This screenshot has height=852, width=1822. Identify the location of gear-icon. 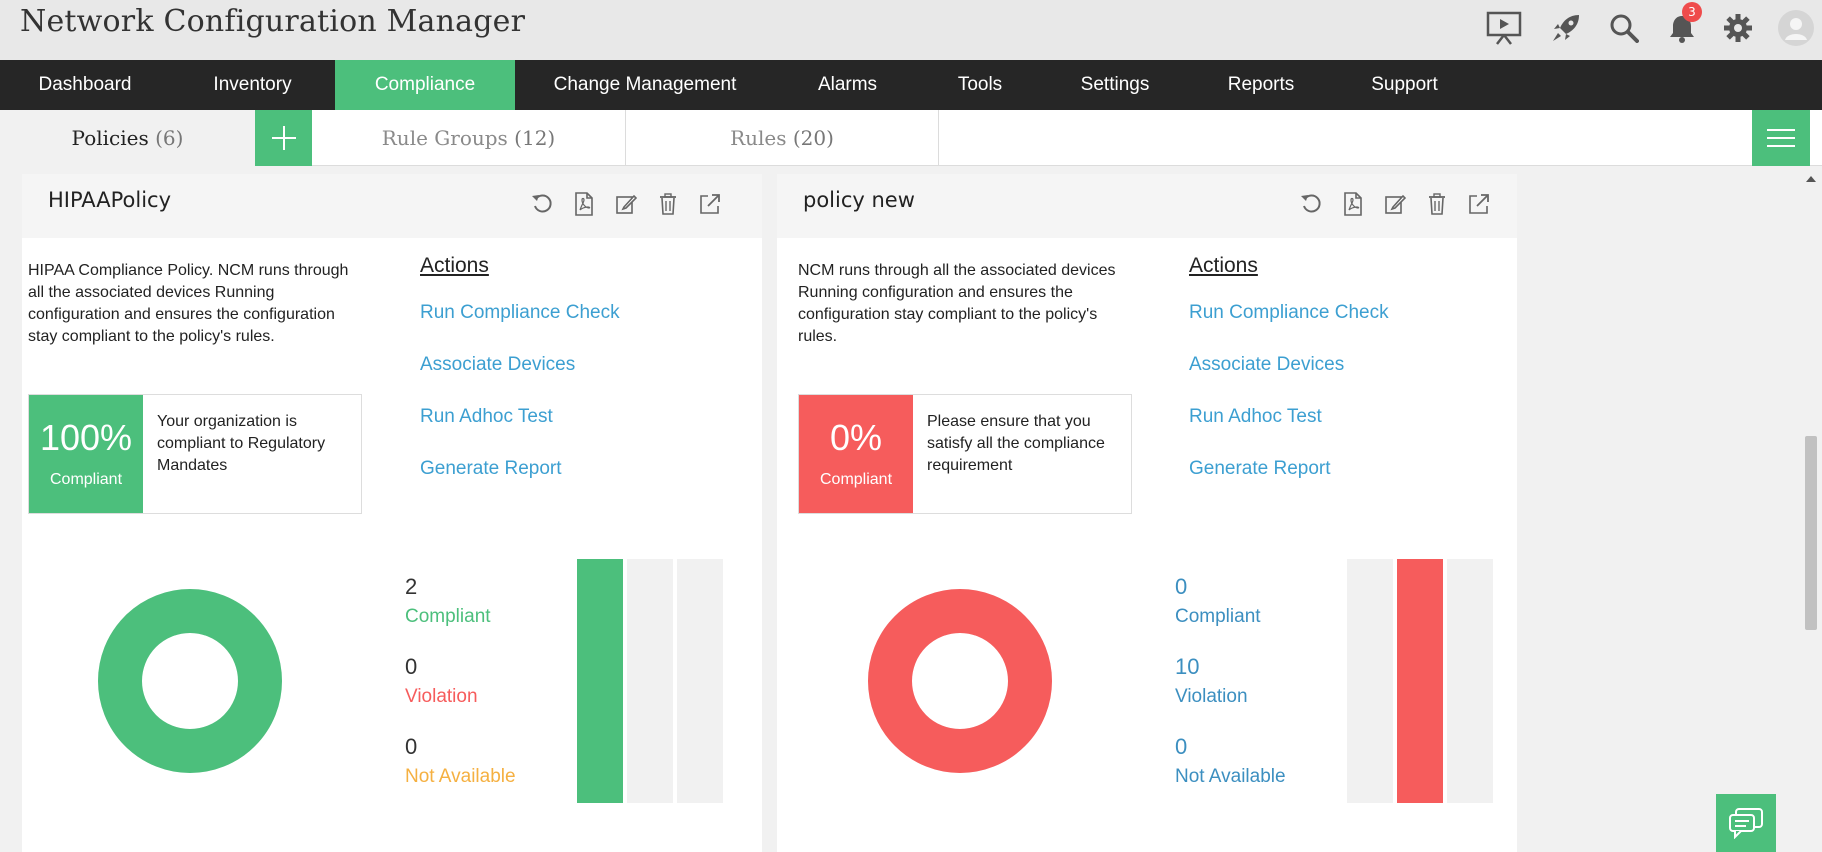
(1738, 28).